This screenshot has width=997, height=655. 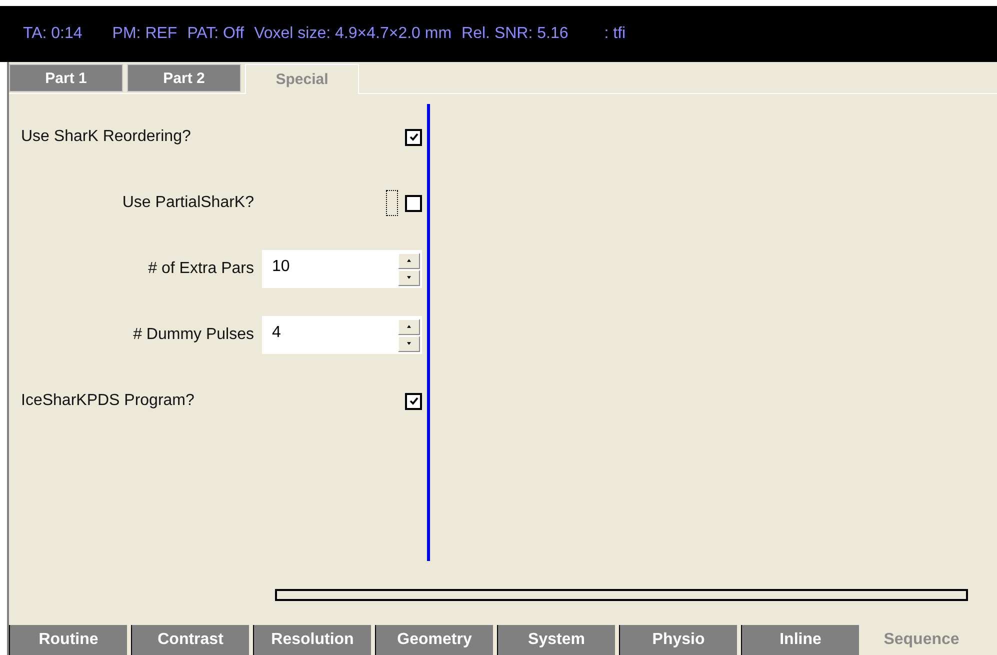 I want to click on field-label: # Dummy Pulses, so click(x=193, y=335).